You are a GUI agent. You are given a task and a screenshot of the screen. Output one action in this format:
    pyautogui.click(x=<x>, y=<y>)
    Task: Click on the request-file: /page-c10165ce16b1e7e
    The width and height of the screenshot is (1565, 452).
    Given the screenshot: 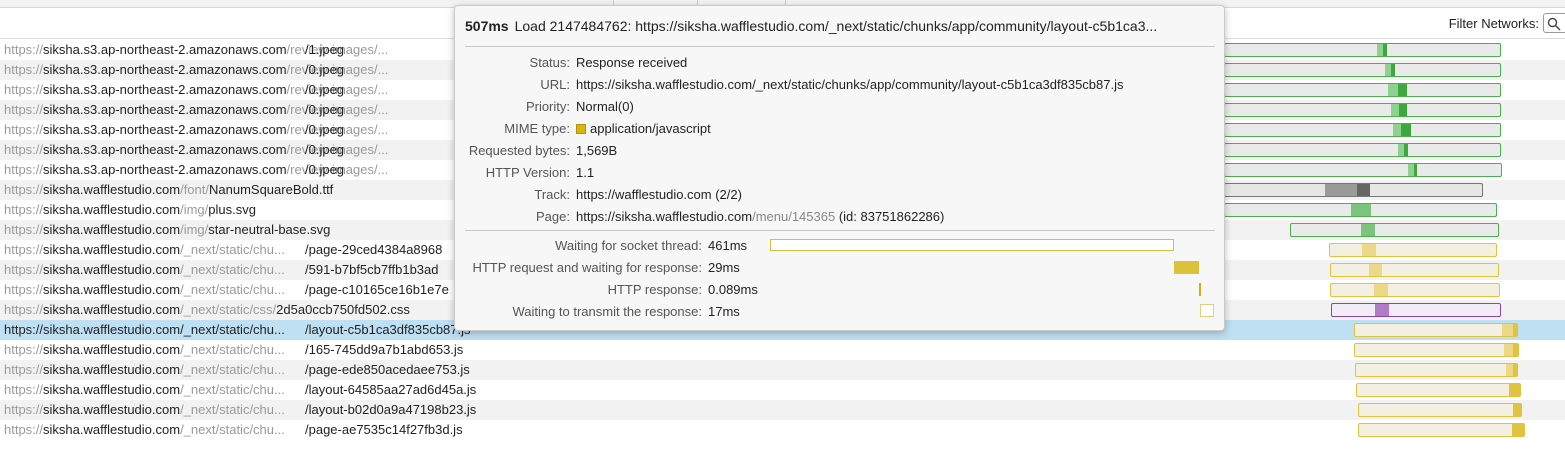 What is the action you would take?
    pyautogui.click(x=377, y=289)
    